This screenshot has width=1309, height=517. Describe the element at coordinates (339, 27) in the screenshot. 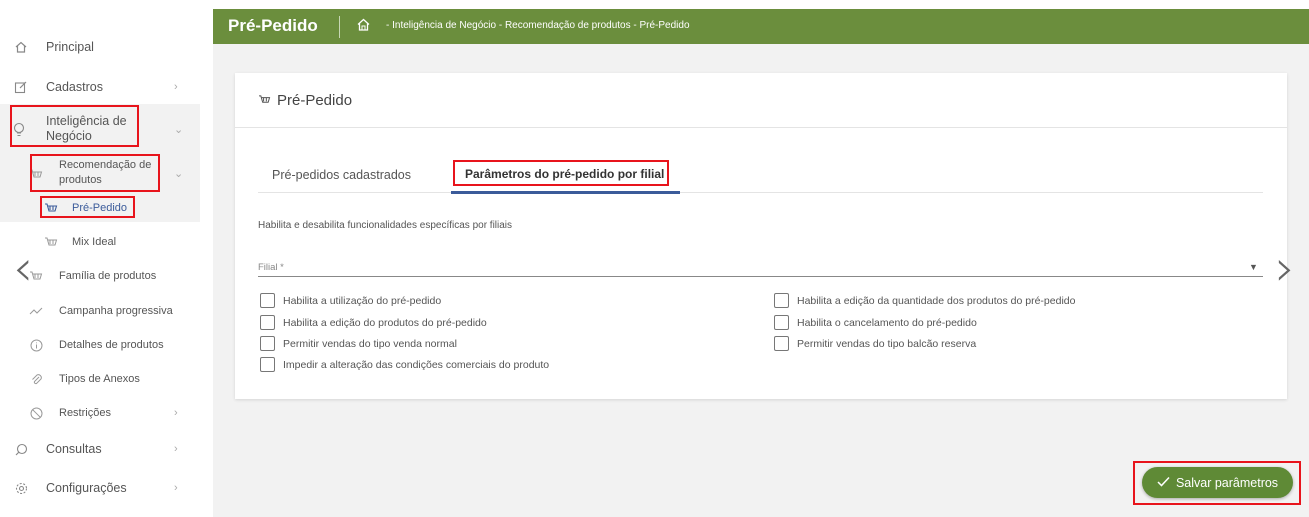

I see `header-divider` at that location.